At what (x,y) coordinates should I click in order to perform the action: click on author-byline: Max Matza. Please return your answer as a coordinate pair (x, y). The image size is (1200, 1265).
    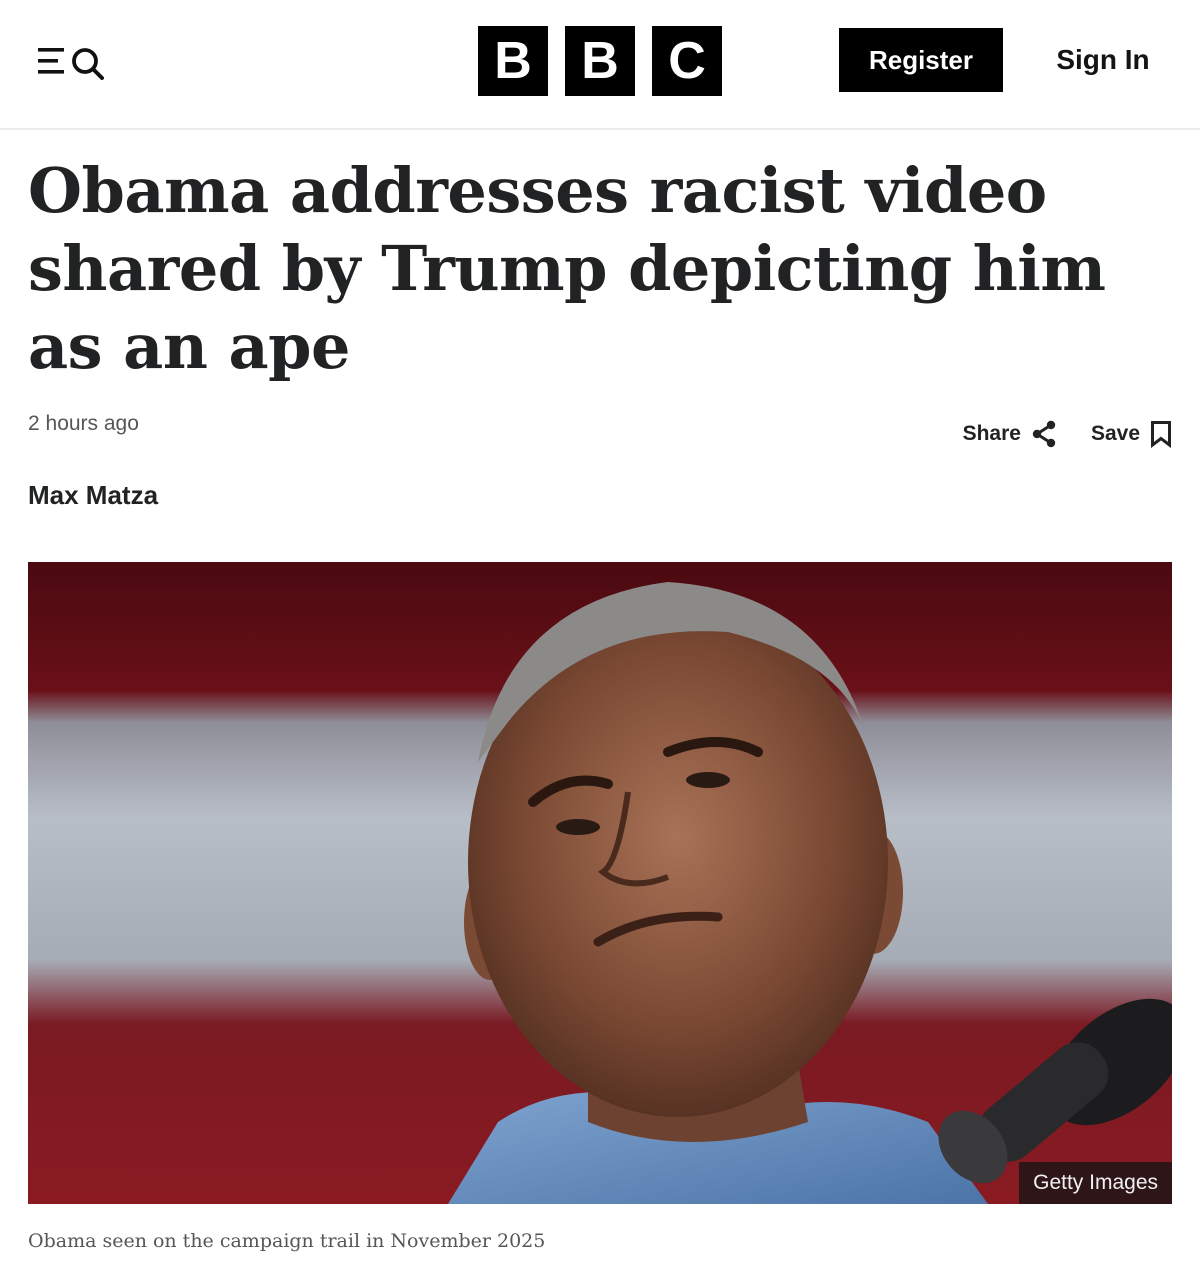
    Looking at the image, I should click on (93, 495).